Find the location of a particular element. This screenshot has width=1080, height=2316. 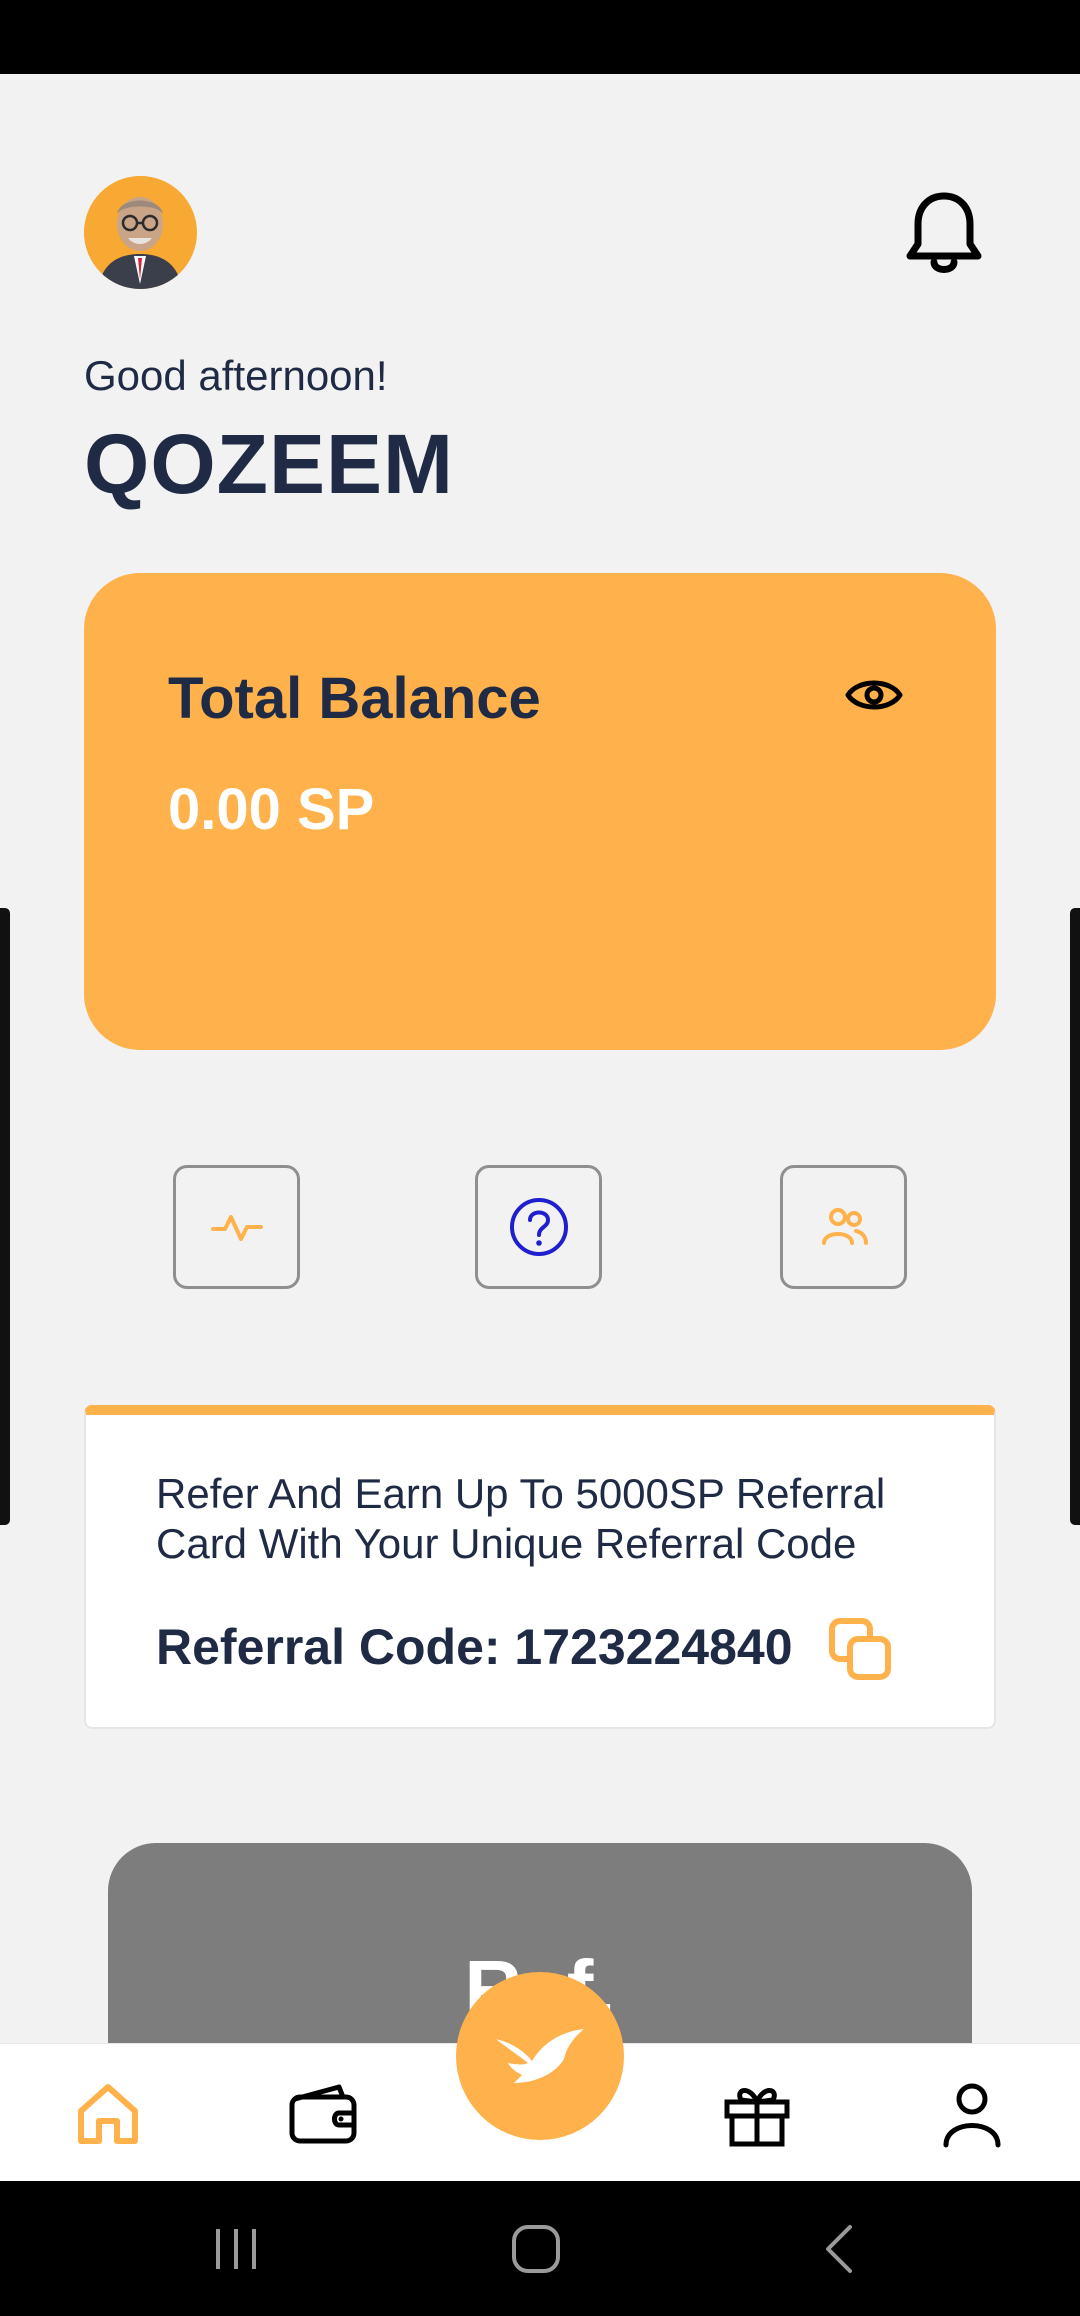

help-icon is located at coordinates (538, 1227).